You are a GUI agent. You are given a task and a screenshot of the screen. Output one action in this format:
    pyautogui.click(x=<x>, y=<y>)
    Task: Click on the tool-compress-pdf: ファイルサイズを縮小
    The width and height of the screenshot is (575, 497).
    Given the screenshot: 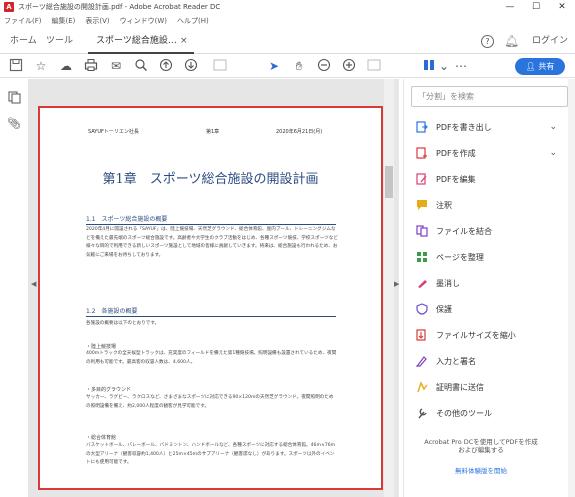 What is the action you would take?
    pyautogui.click(x=490, y=335)
    